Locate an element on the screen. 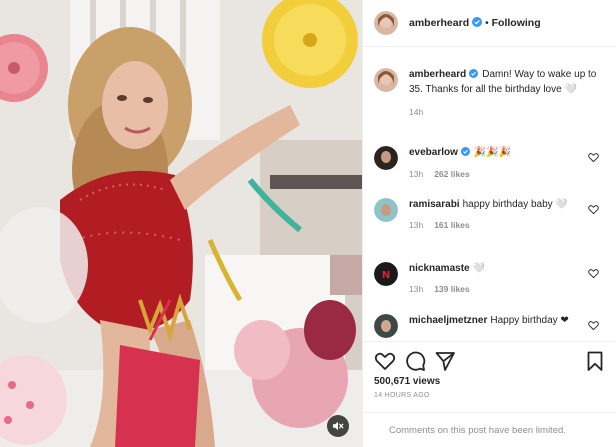 Image resolution: width=616 pixels, height=447 pixels. comment-row: N nicknamaste 🤍 13h 139 likes is located at coordinates (492, 278).